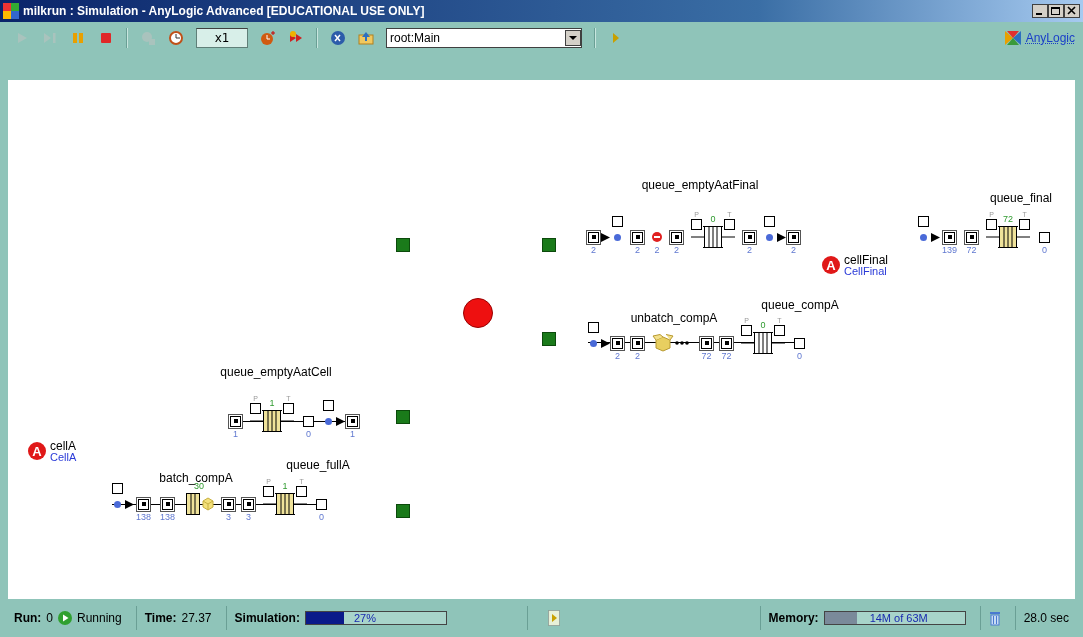  What do you see at coordinates (106, 38) in the screenshot?
I see `stop-icon` at bounding box center [106, 38].